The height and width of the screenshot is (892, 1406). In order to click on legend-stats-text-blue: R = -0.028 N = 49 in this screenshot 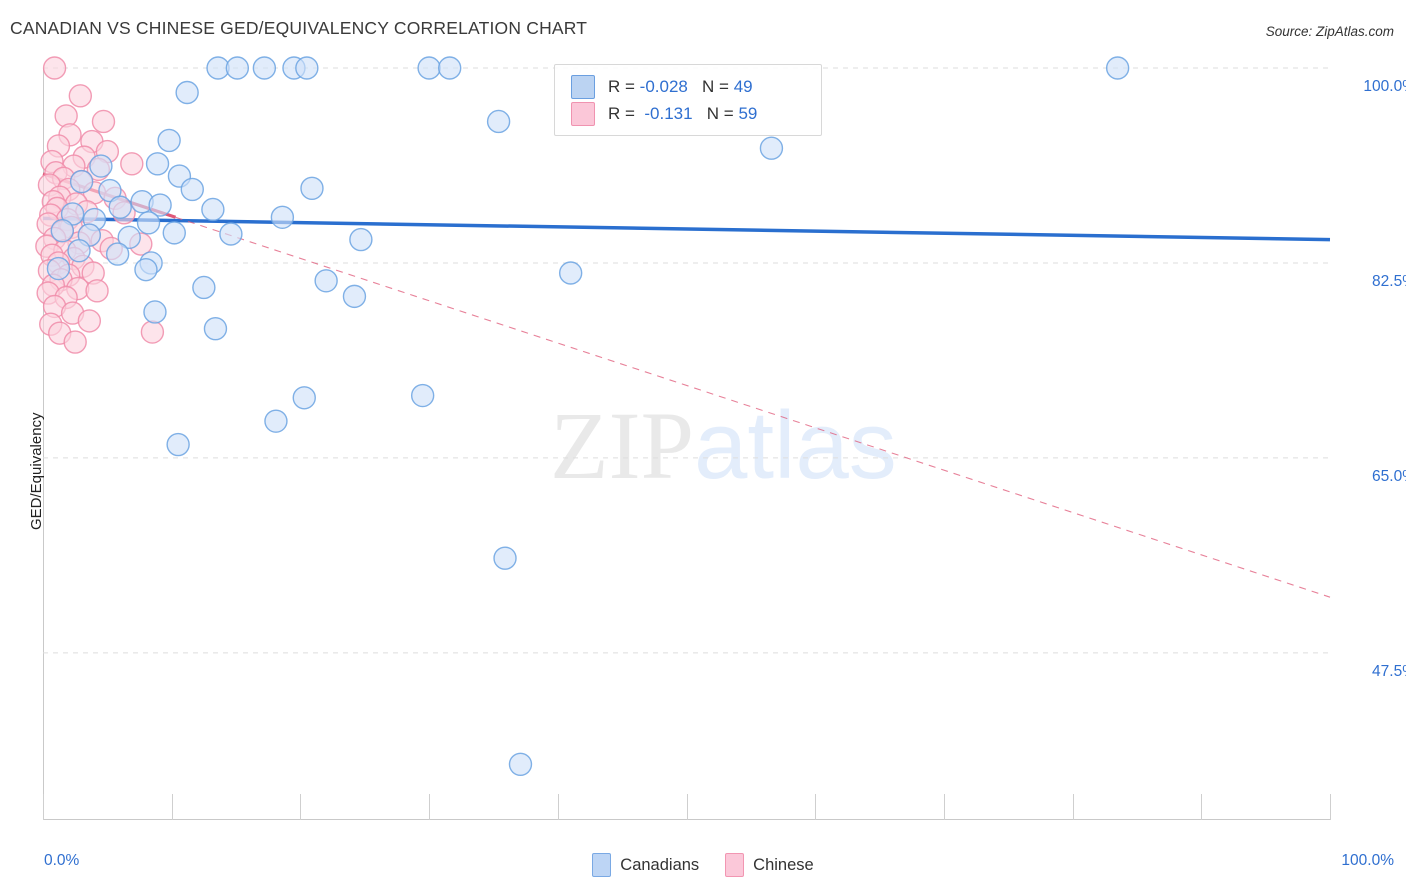, I will do `click(680, 86)`.